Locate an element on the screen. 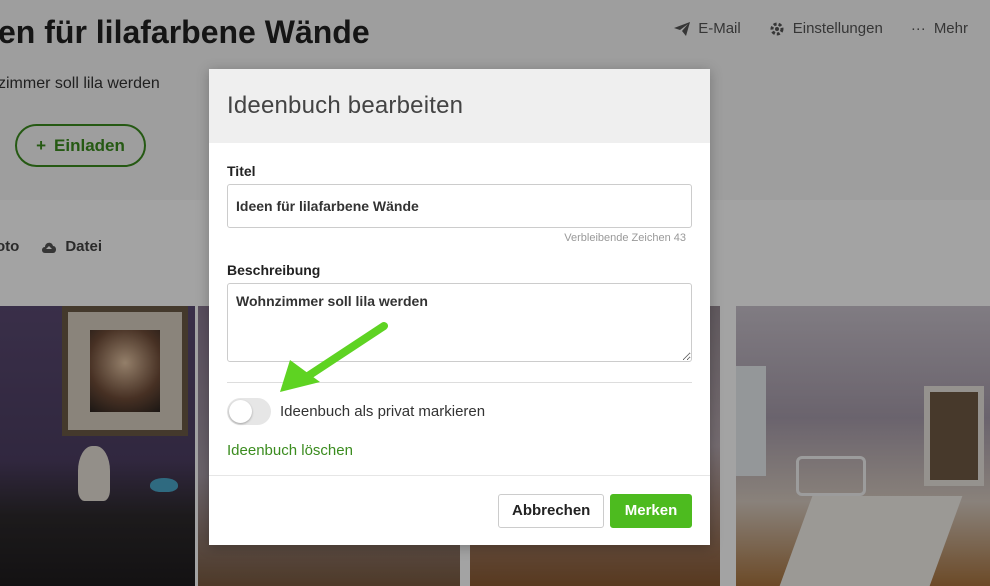 The image size is (990, 586). dialog-header: Ideenbuch bearbeiten is located at coordinates (459, 106).